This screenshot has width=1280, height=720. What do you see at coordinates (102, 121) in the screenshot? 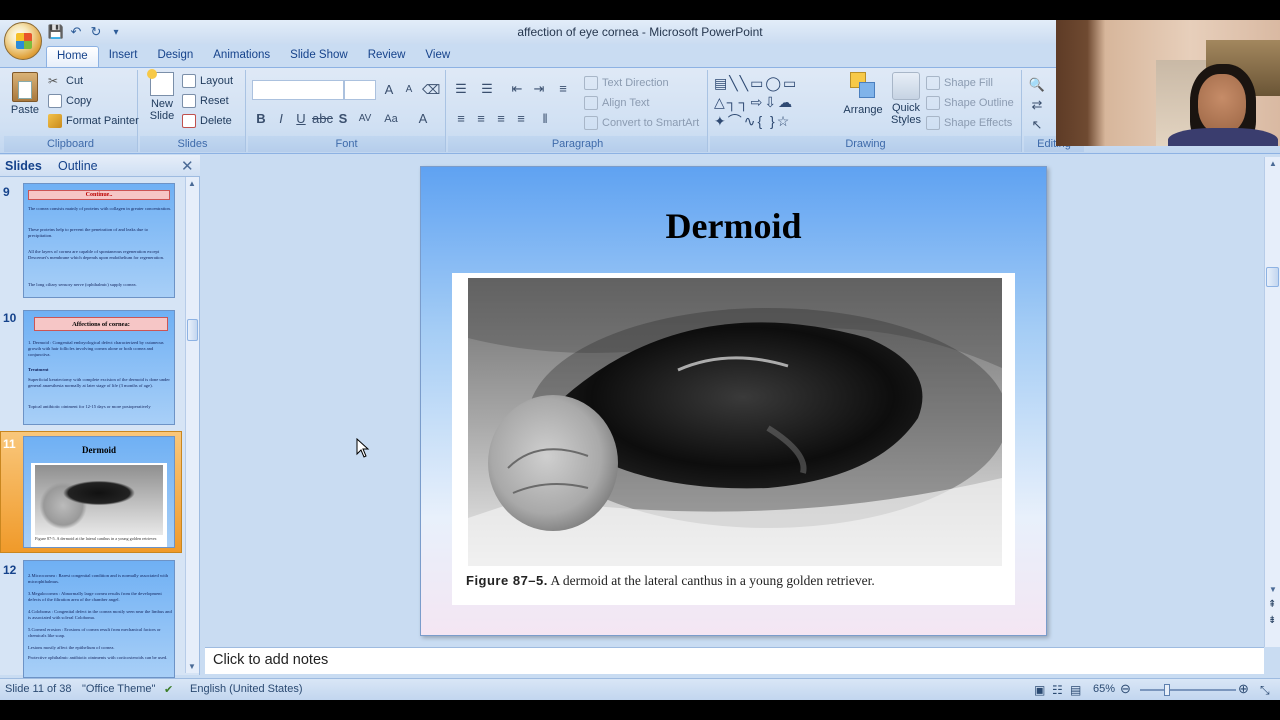
I see `format-painter-label: Format Painter` at bounding box center [102, 121].